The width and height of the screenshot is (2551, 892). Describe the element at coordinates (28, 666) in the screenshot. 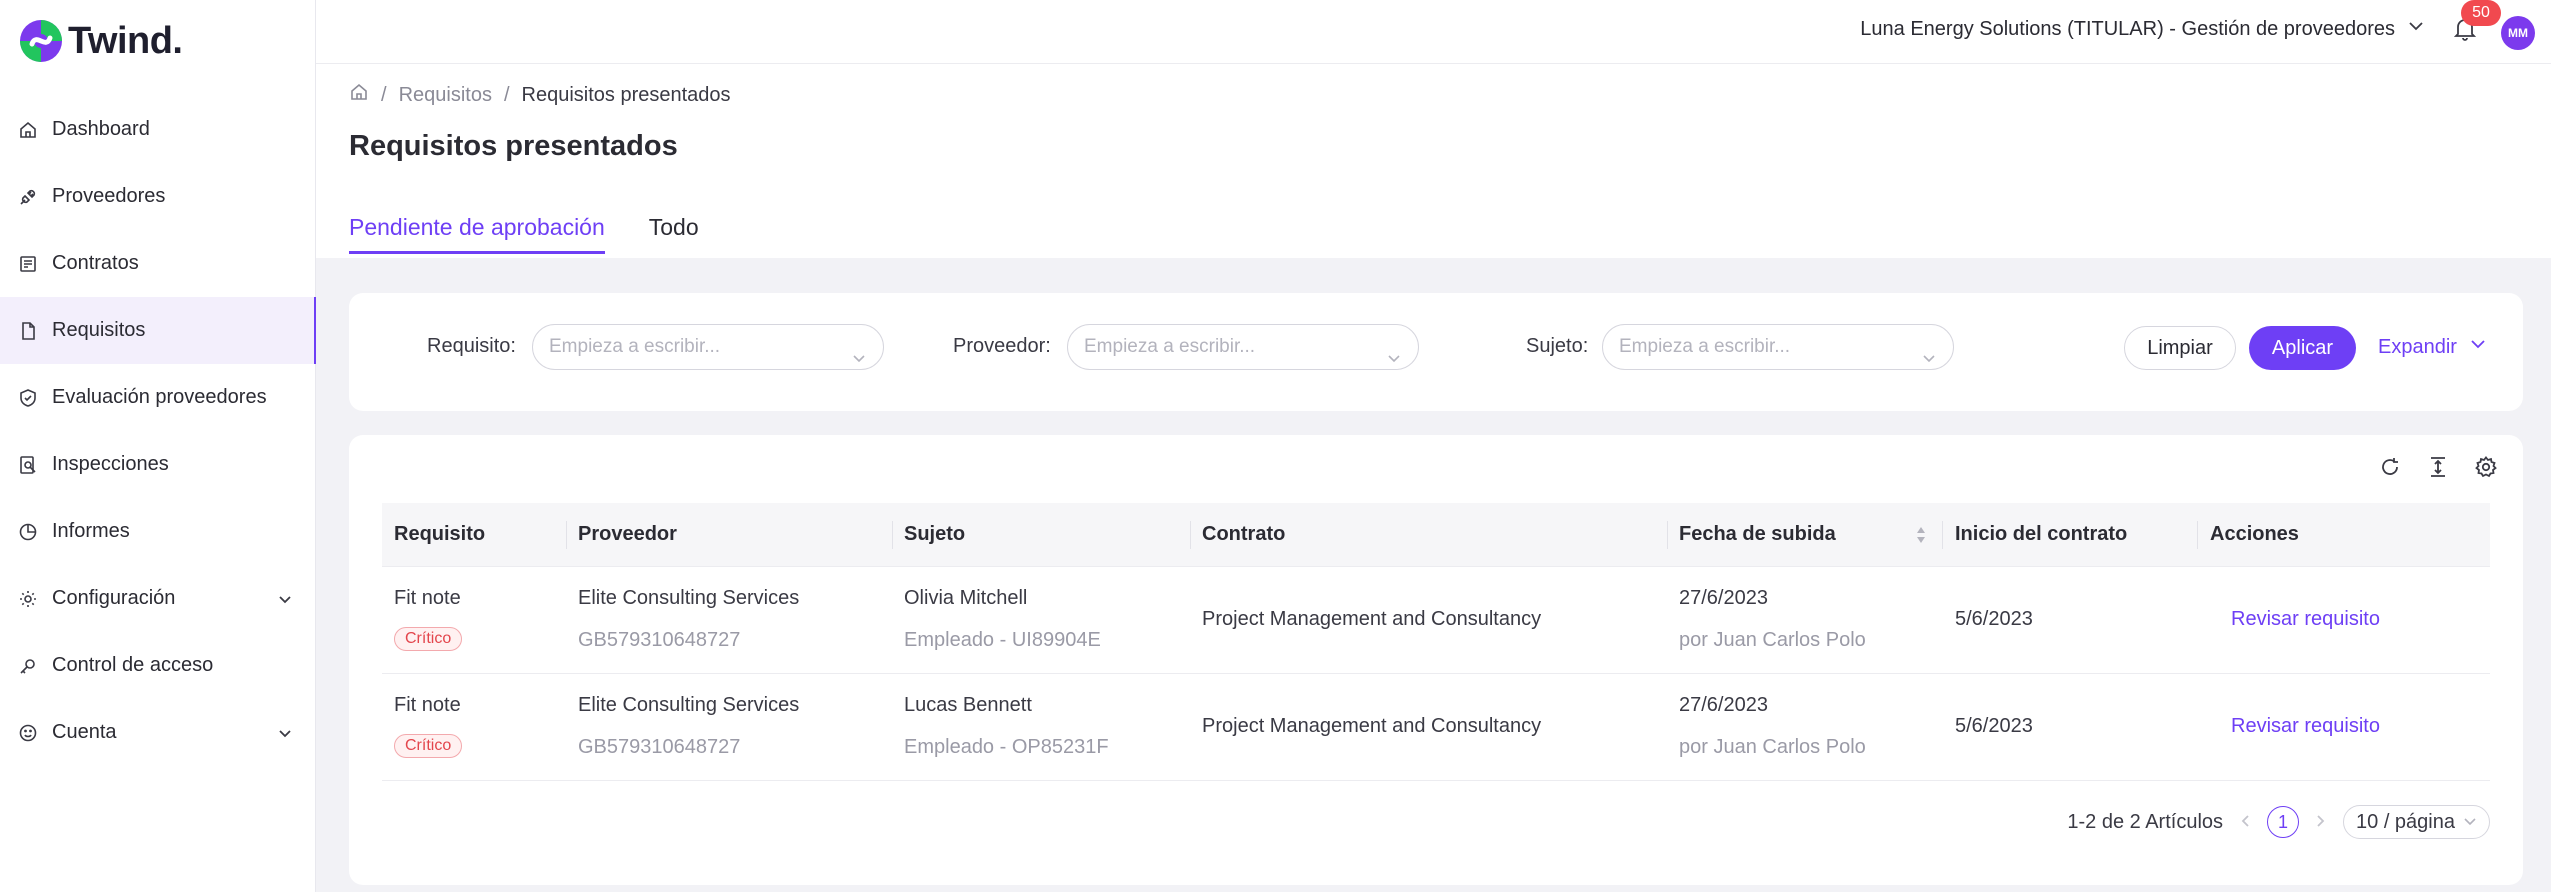

I see `key-icon` at that location.